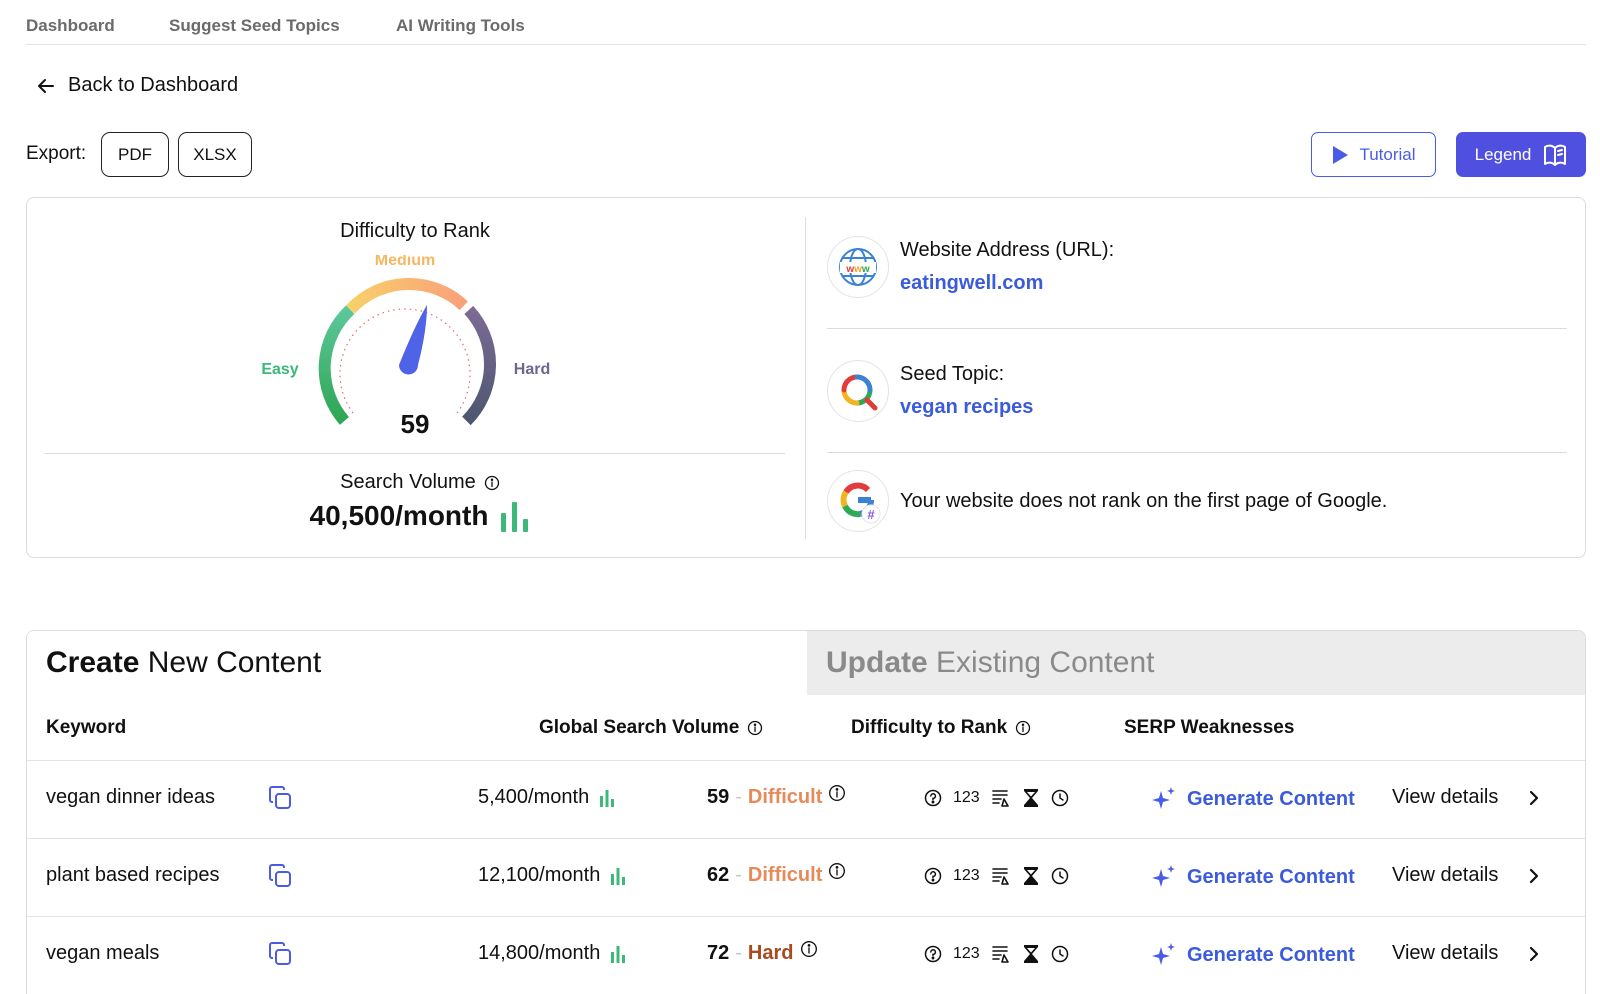  What do you see at coordinates (70, 26) in the screenshot?
I see `nav-dashboard: Dashboard` at bounding box center [70, 26].